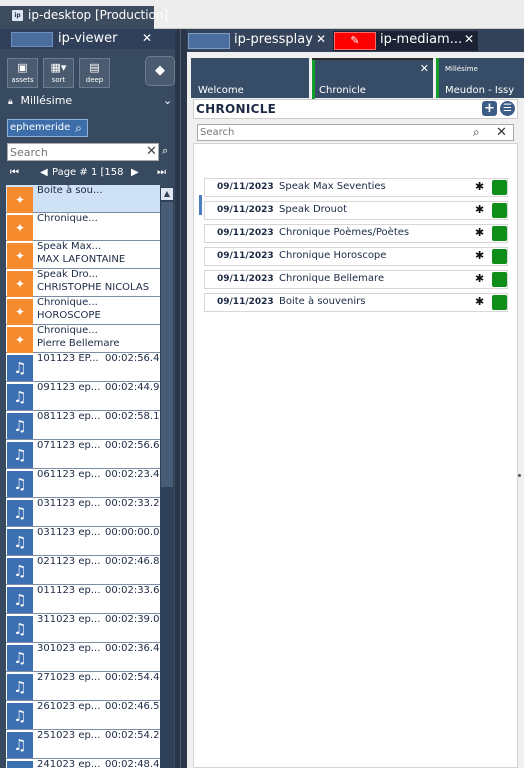 This screenshot has width=524, height=768. What do you see at coordinates (83, 657) in the screenshot?
I see `list-item: ♫ 301023 ep... 00:02:36.4` at bounding box center [83, 657].